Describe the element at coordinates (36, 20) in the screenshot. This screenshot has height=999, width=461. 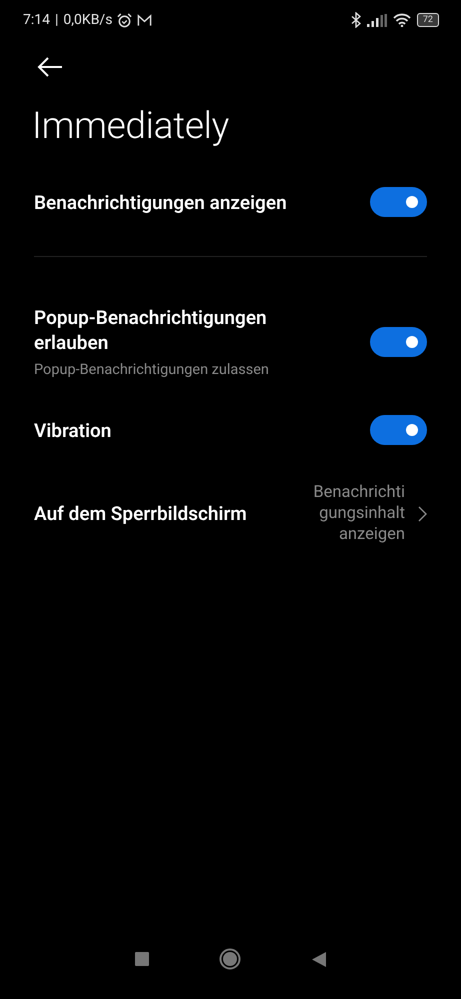
I see `clock-time: 7:14` at that location.